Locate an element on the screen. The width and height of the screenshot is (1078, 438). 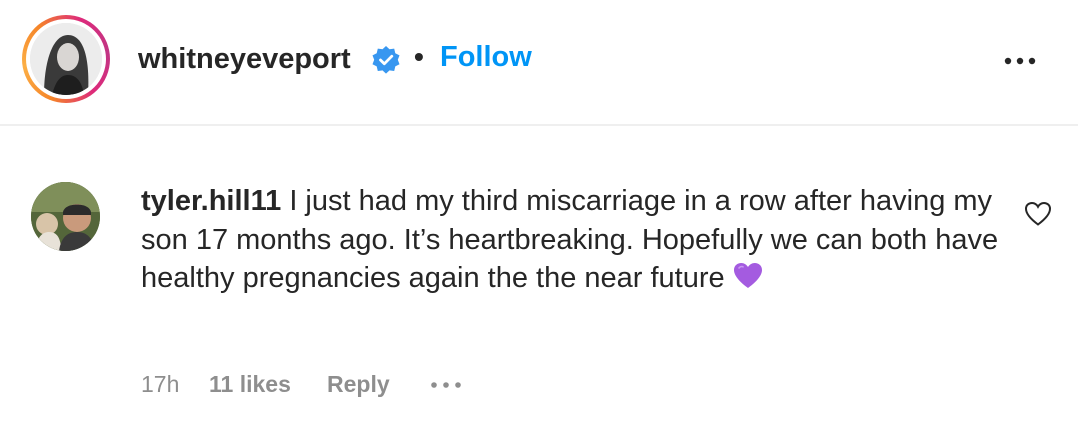
comment-timestamp: 17h is located at coordinates (160, 384).